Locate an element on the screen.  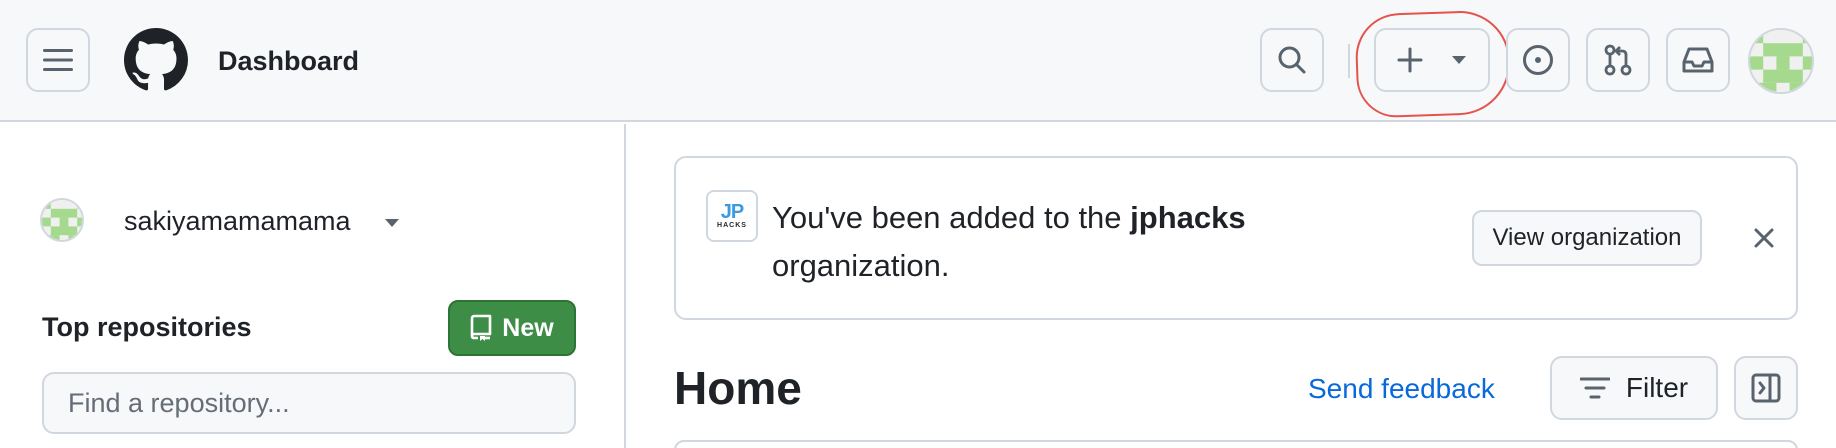
close-icon is located at coordinates (1764, 238).